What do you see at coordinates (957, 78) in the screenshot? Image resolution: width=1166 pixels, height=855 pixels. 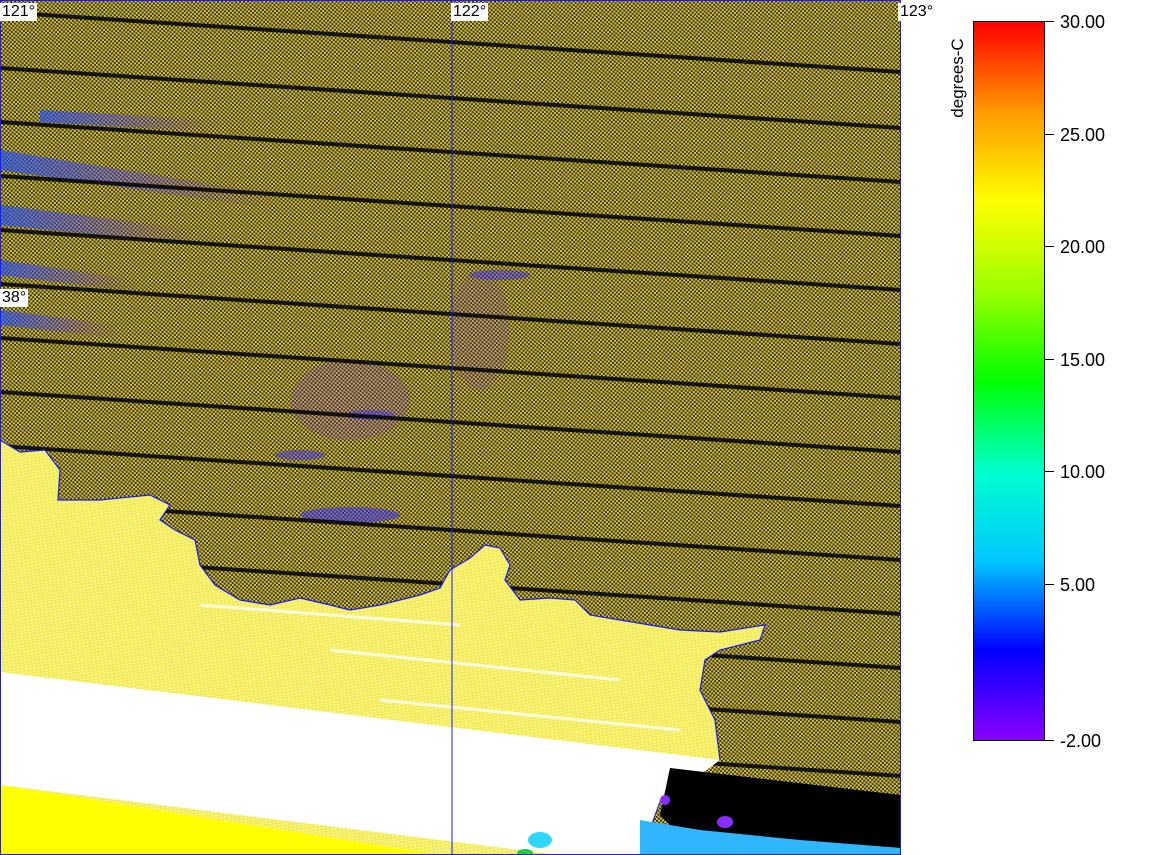 I see `colorbar-units-label: degrees-C` at bounding box center [957, 78].